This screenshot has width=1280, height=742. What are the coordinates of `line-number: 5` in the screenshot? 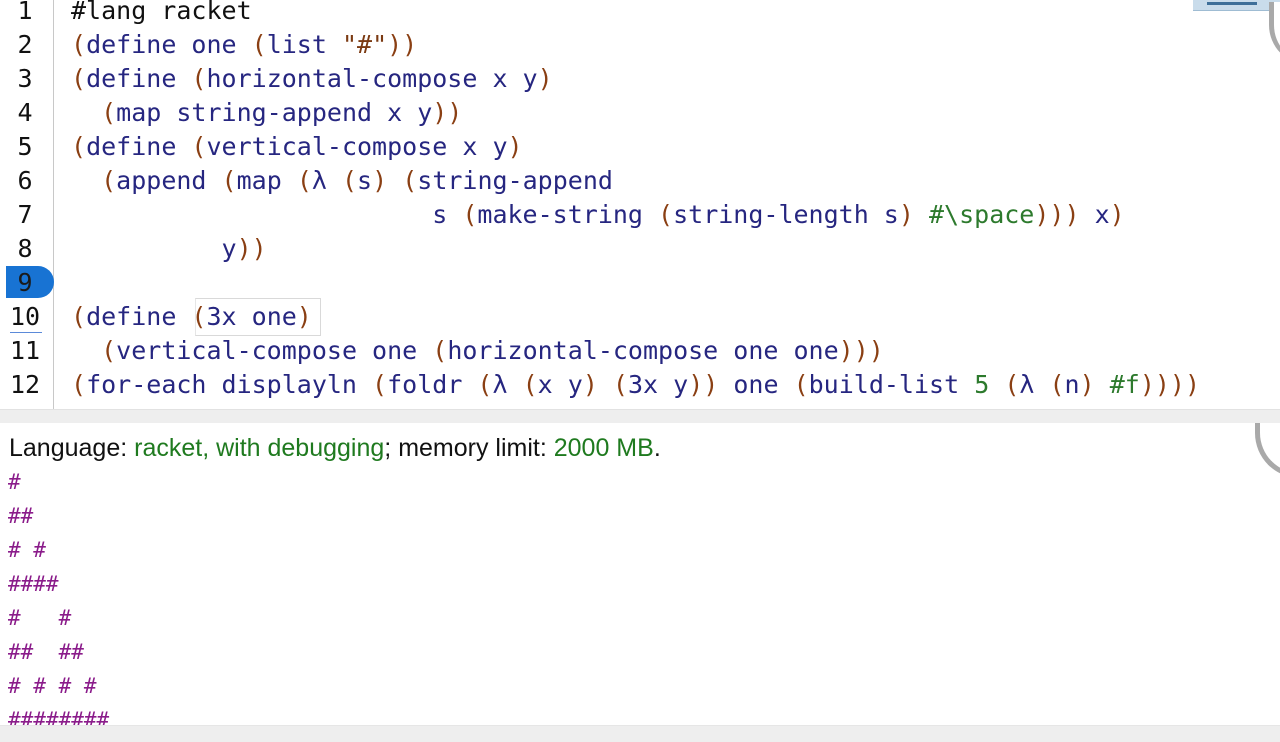 It's located at (25, 147).